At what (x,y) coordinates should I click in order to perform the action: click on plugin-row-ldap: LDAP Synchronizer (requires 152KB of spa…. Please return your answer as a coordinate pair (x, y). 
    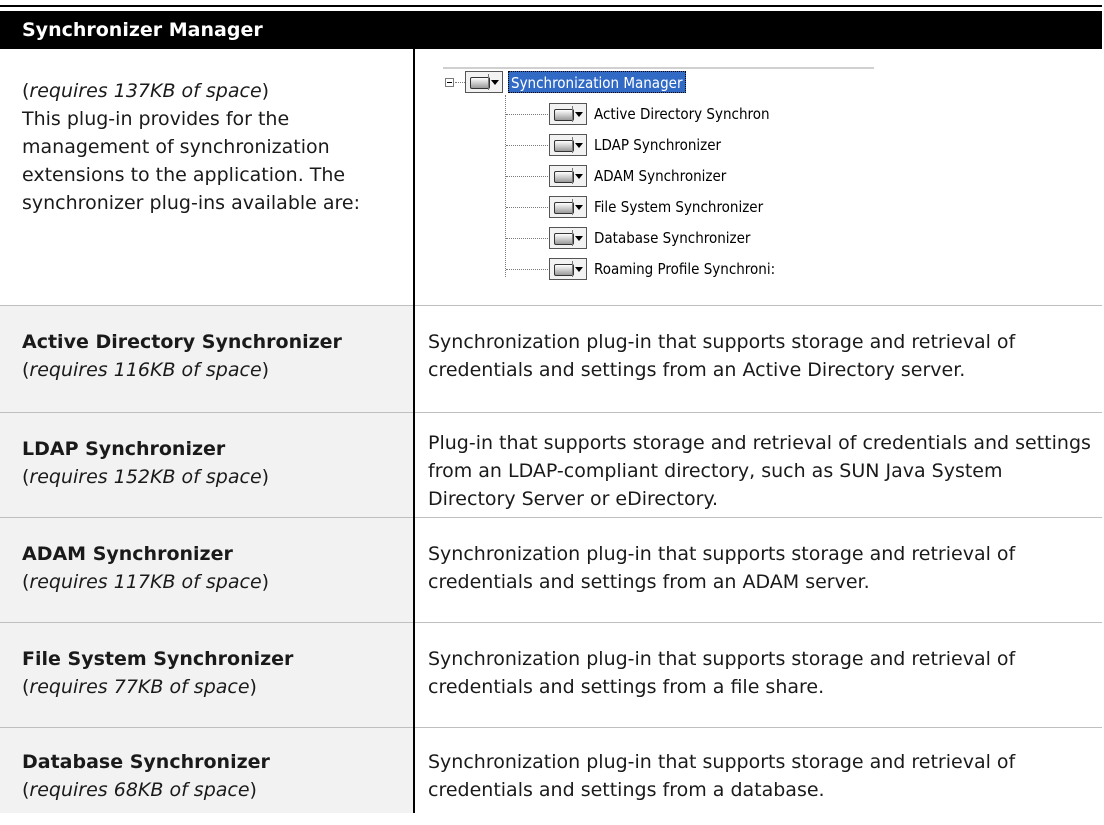
    Looking at the image, I should click on (551, 465).